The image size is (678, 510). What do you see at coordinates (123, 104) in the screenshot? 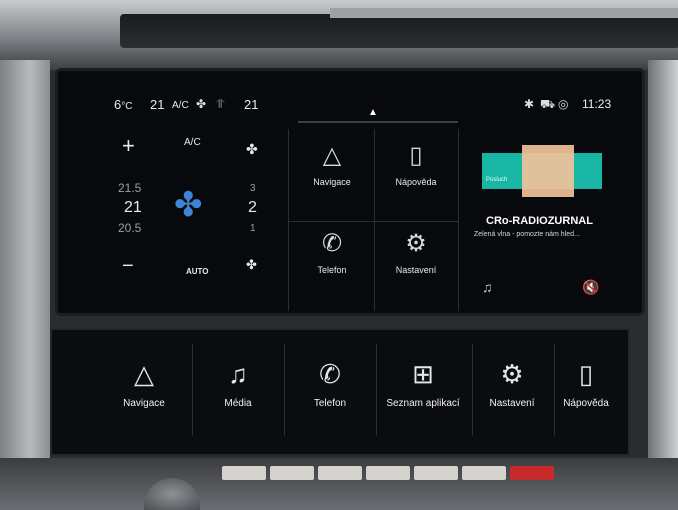
I see `outside-temperature: 6°C` at bounding box center [123, 104].